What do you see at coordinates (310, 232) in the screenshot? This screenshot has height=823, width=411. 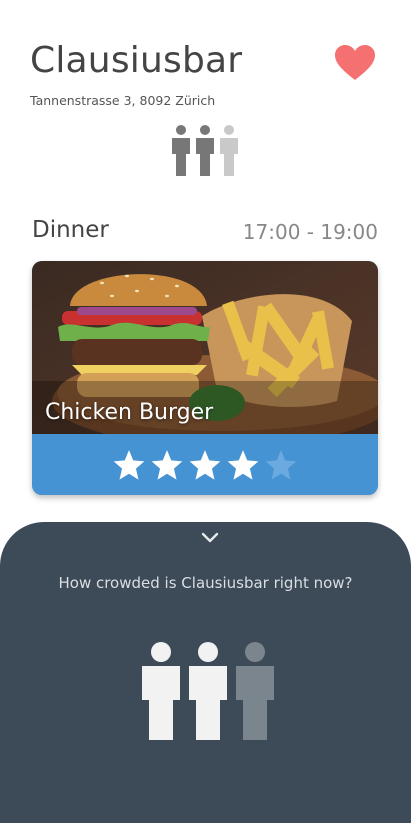 I see `meal-time: 17:00 - 19:00` at bounding box center [310, 232].